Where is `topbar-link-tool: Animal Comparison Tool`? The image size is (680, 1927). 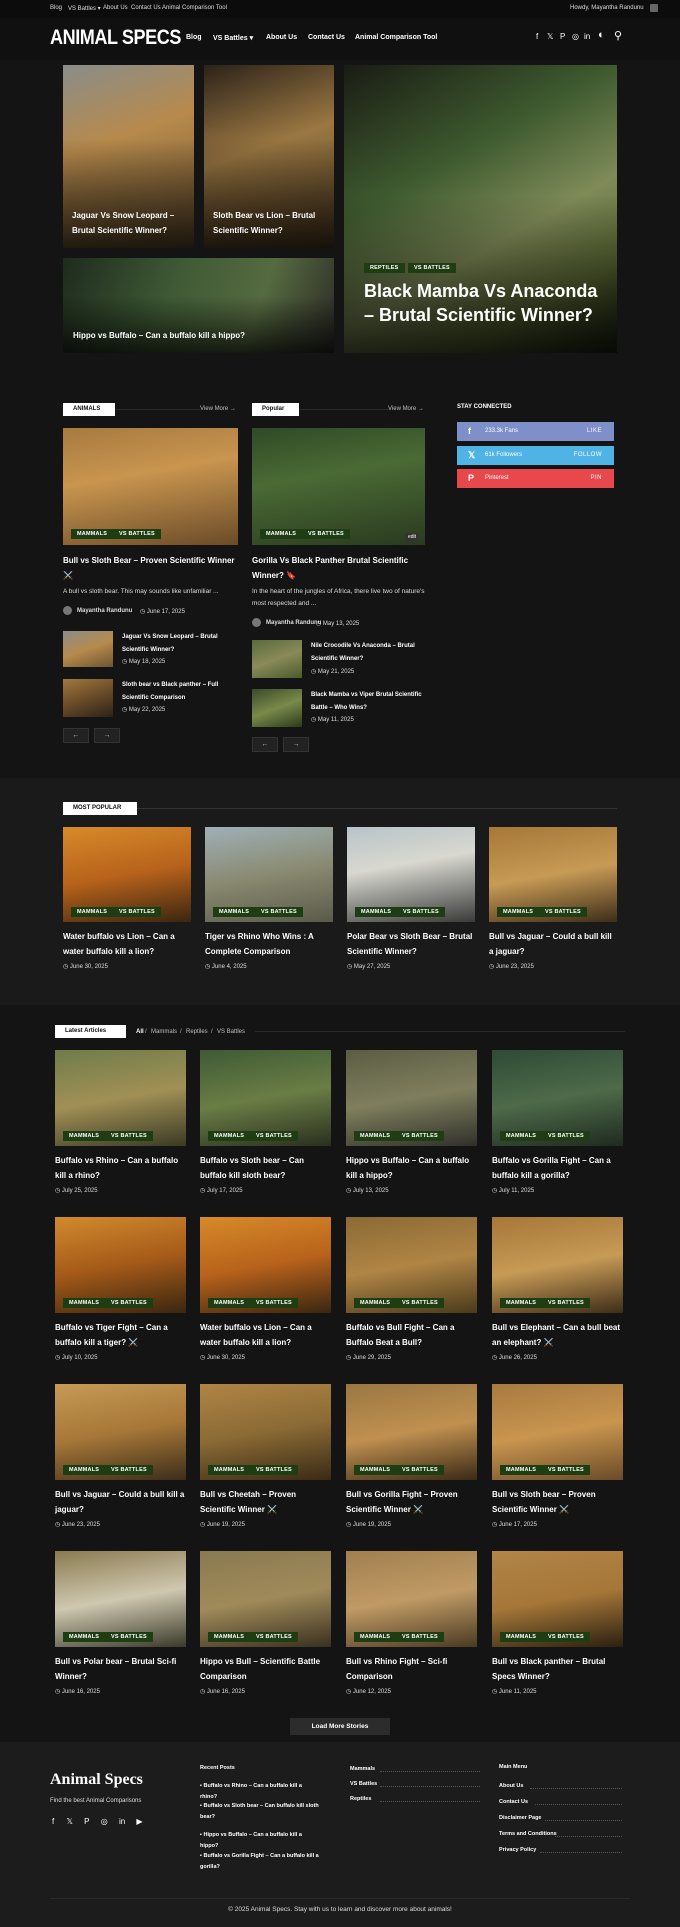
topbar-link-tool: Animal Comparison Tool is located at coordinates (194, 8).